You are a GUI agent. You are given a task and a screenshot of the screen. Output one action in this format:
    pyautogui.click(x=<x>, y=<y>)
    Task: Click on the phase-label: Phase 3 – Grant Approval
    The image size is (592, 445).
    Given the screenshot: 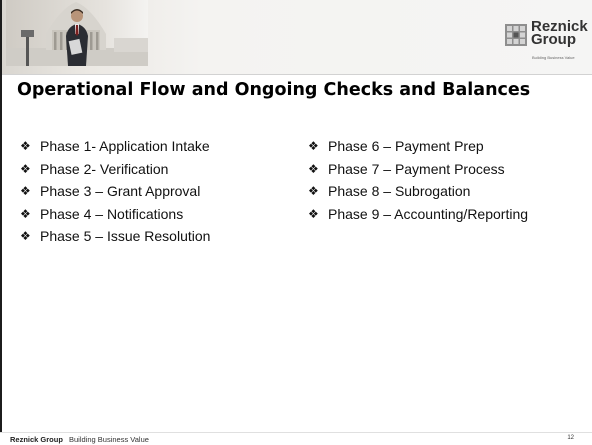 What is the action you would take?
    pyautogui.click(x=120, y=191)
    